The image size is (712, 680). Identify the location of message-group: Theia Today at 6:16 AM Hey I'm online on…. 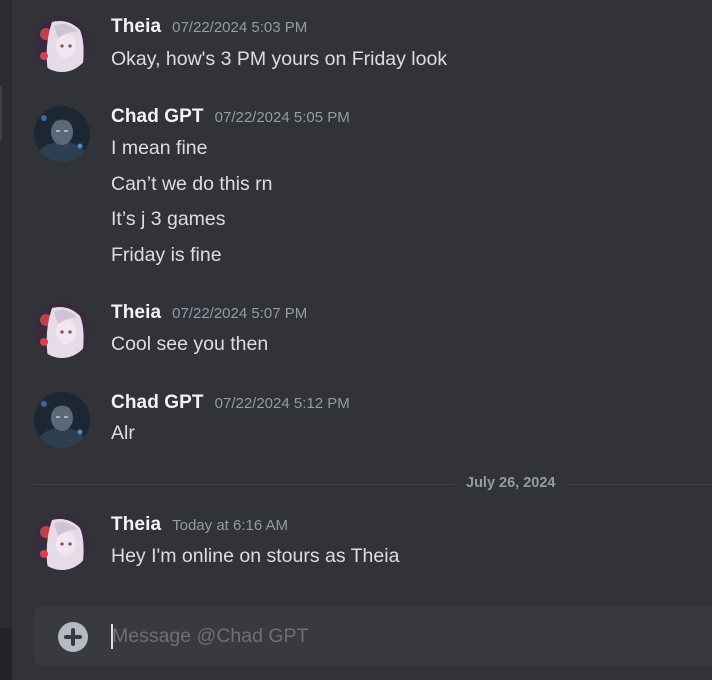
(373, 554).